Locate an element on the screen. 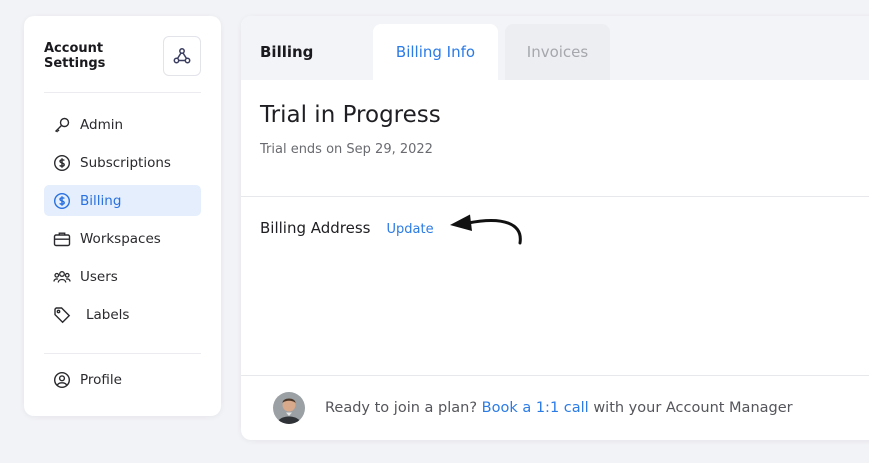 The width and height of the screenshot is (869, 463). update-link: Update is located at coordinates (410, 229).